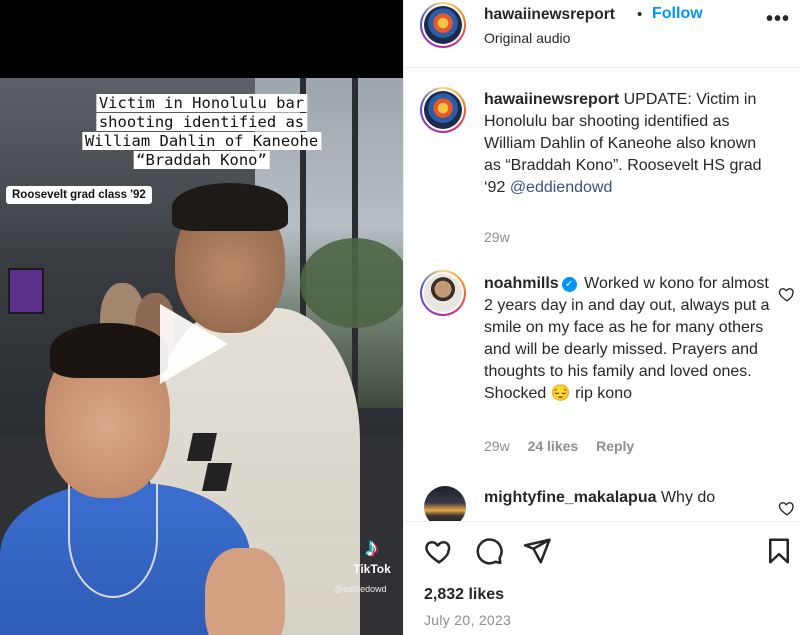 This screenshot has width=800, height=635. Describe the element at coordinates (688, 497) in the screenshot. I see `comment-text: Why do` at that location.